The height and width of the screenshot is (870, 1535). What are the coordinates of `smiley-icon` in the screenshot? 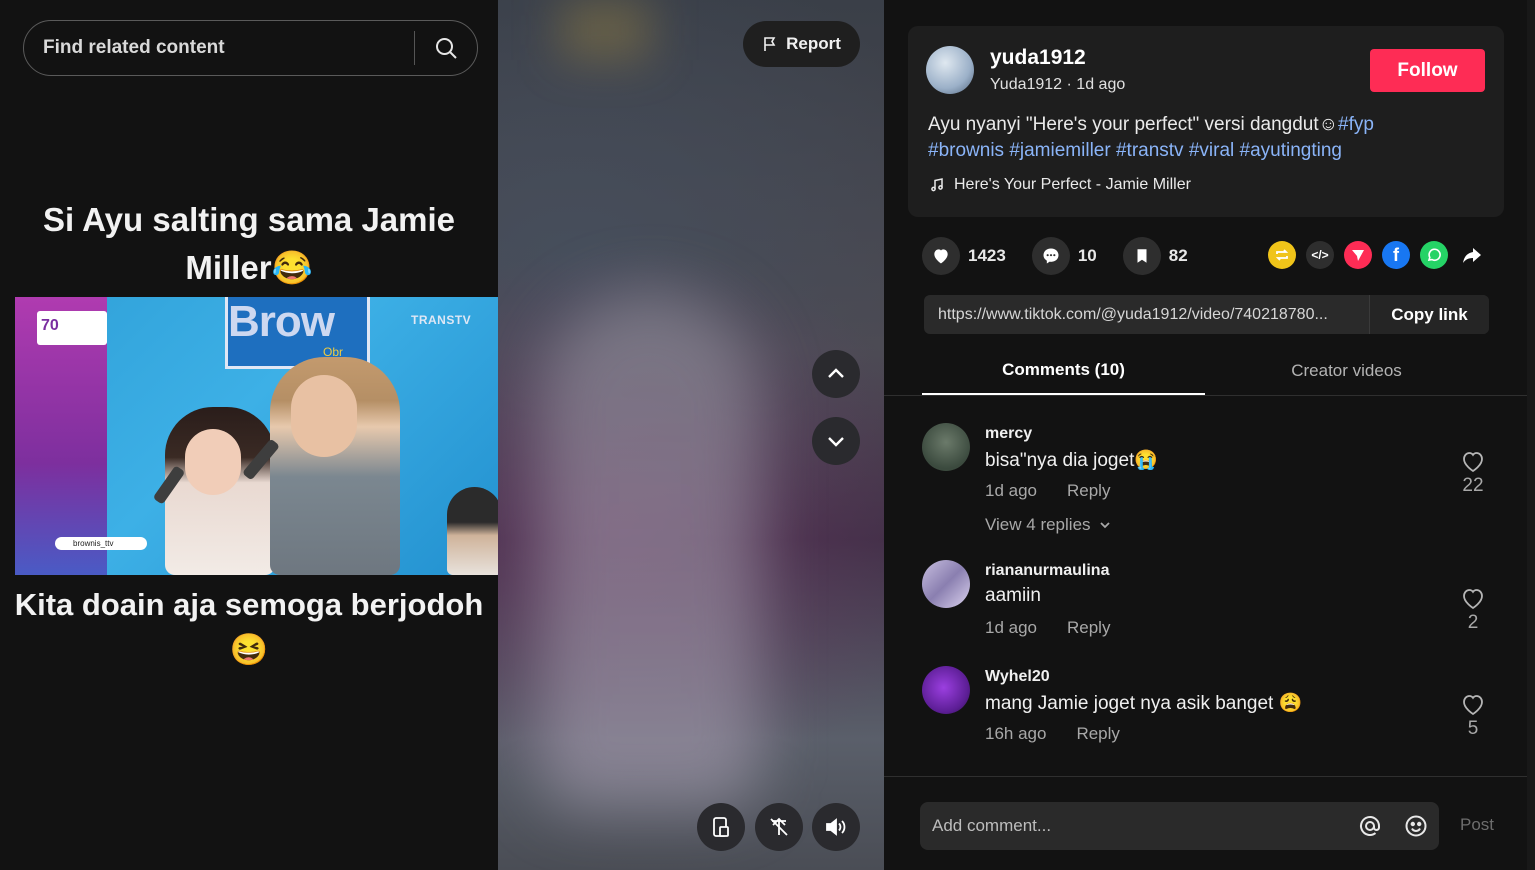 It's located at (1416, 826).